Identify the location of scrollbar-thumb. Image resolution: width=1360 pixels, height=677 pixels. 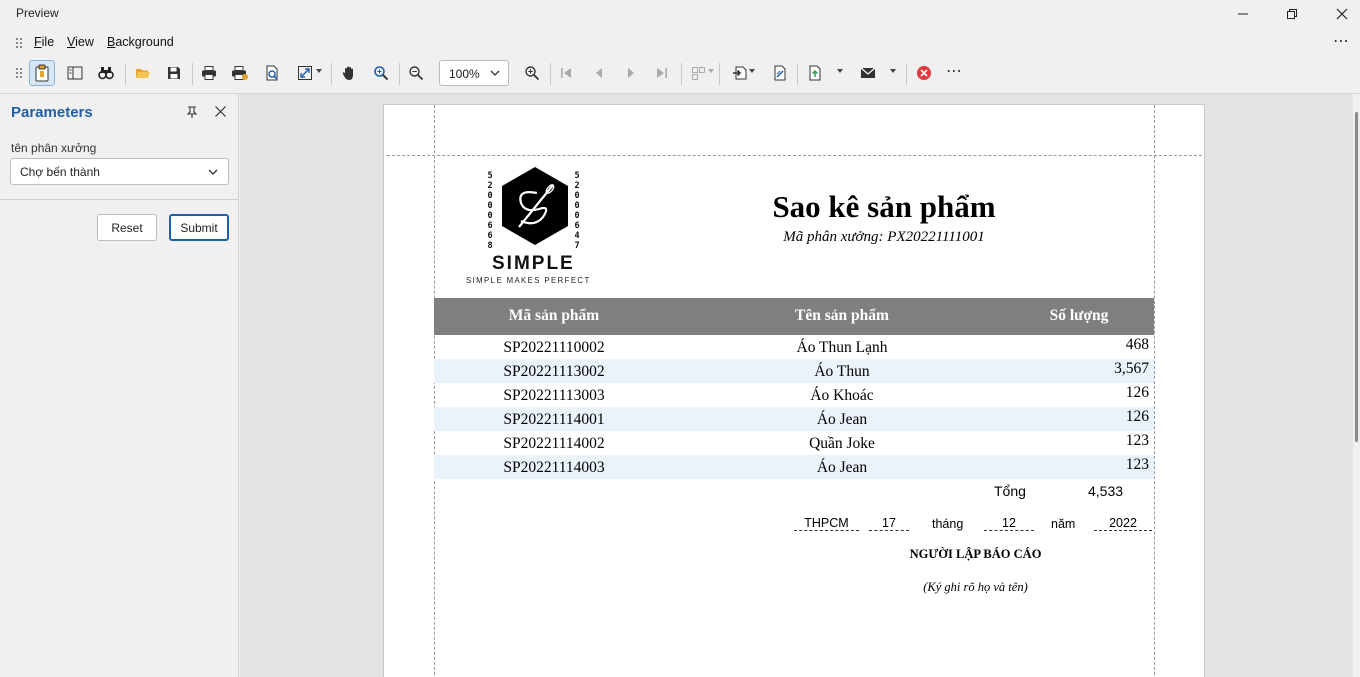
(1356, 277).